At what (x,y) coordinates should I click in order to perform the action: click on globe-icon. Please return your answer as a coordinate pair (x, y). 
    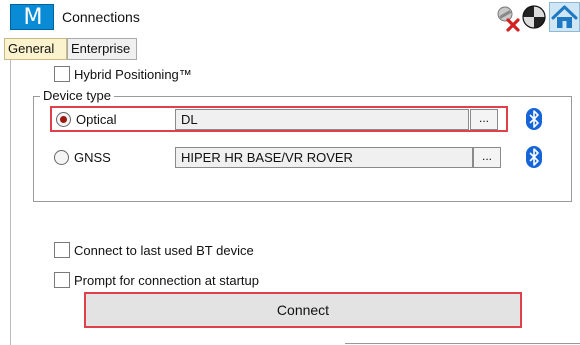
    Looking at the image, I should click on (534, 17).